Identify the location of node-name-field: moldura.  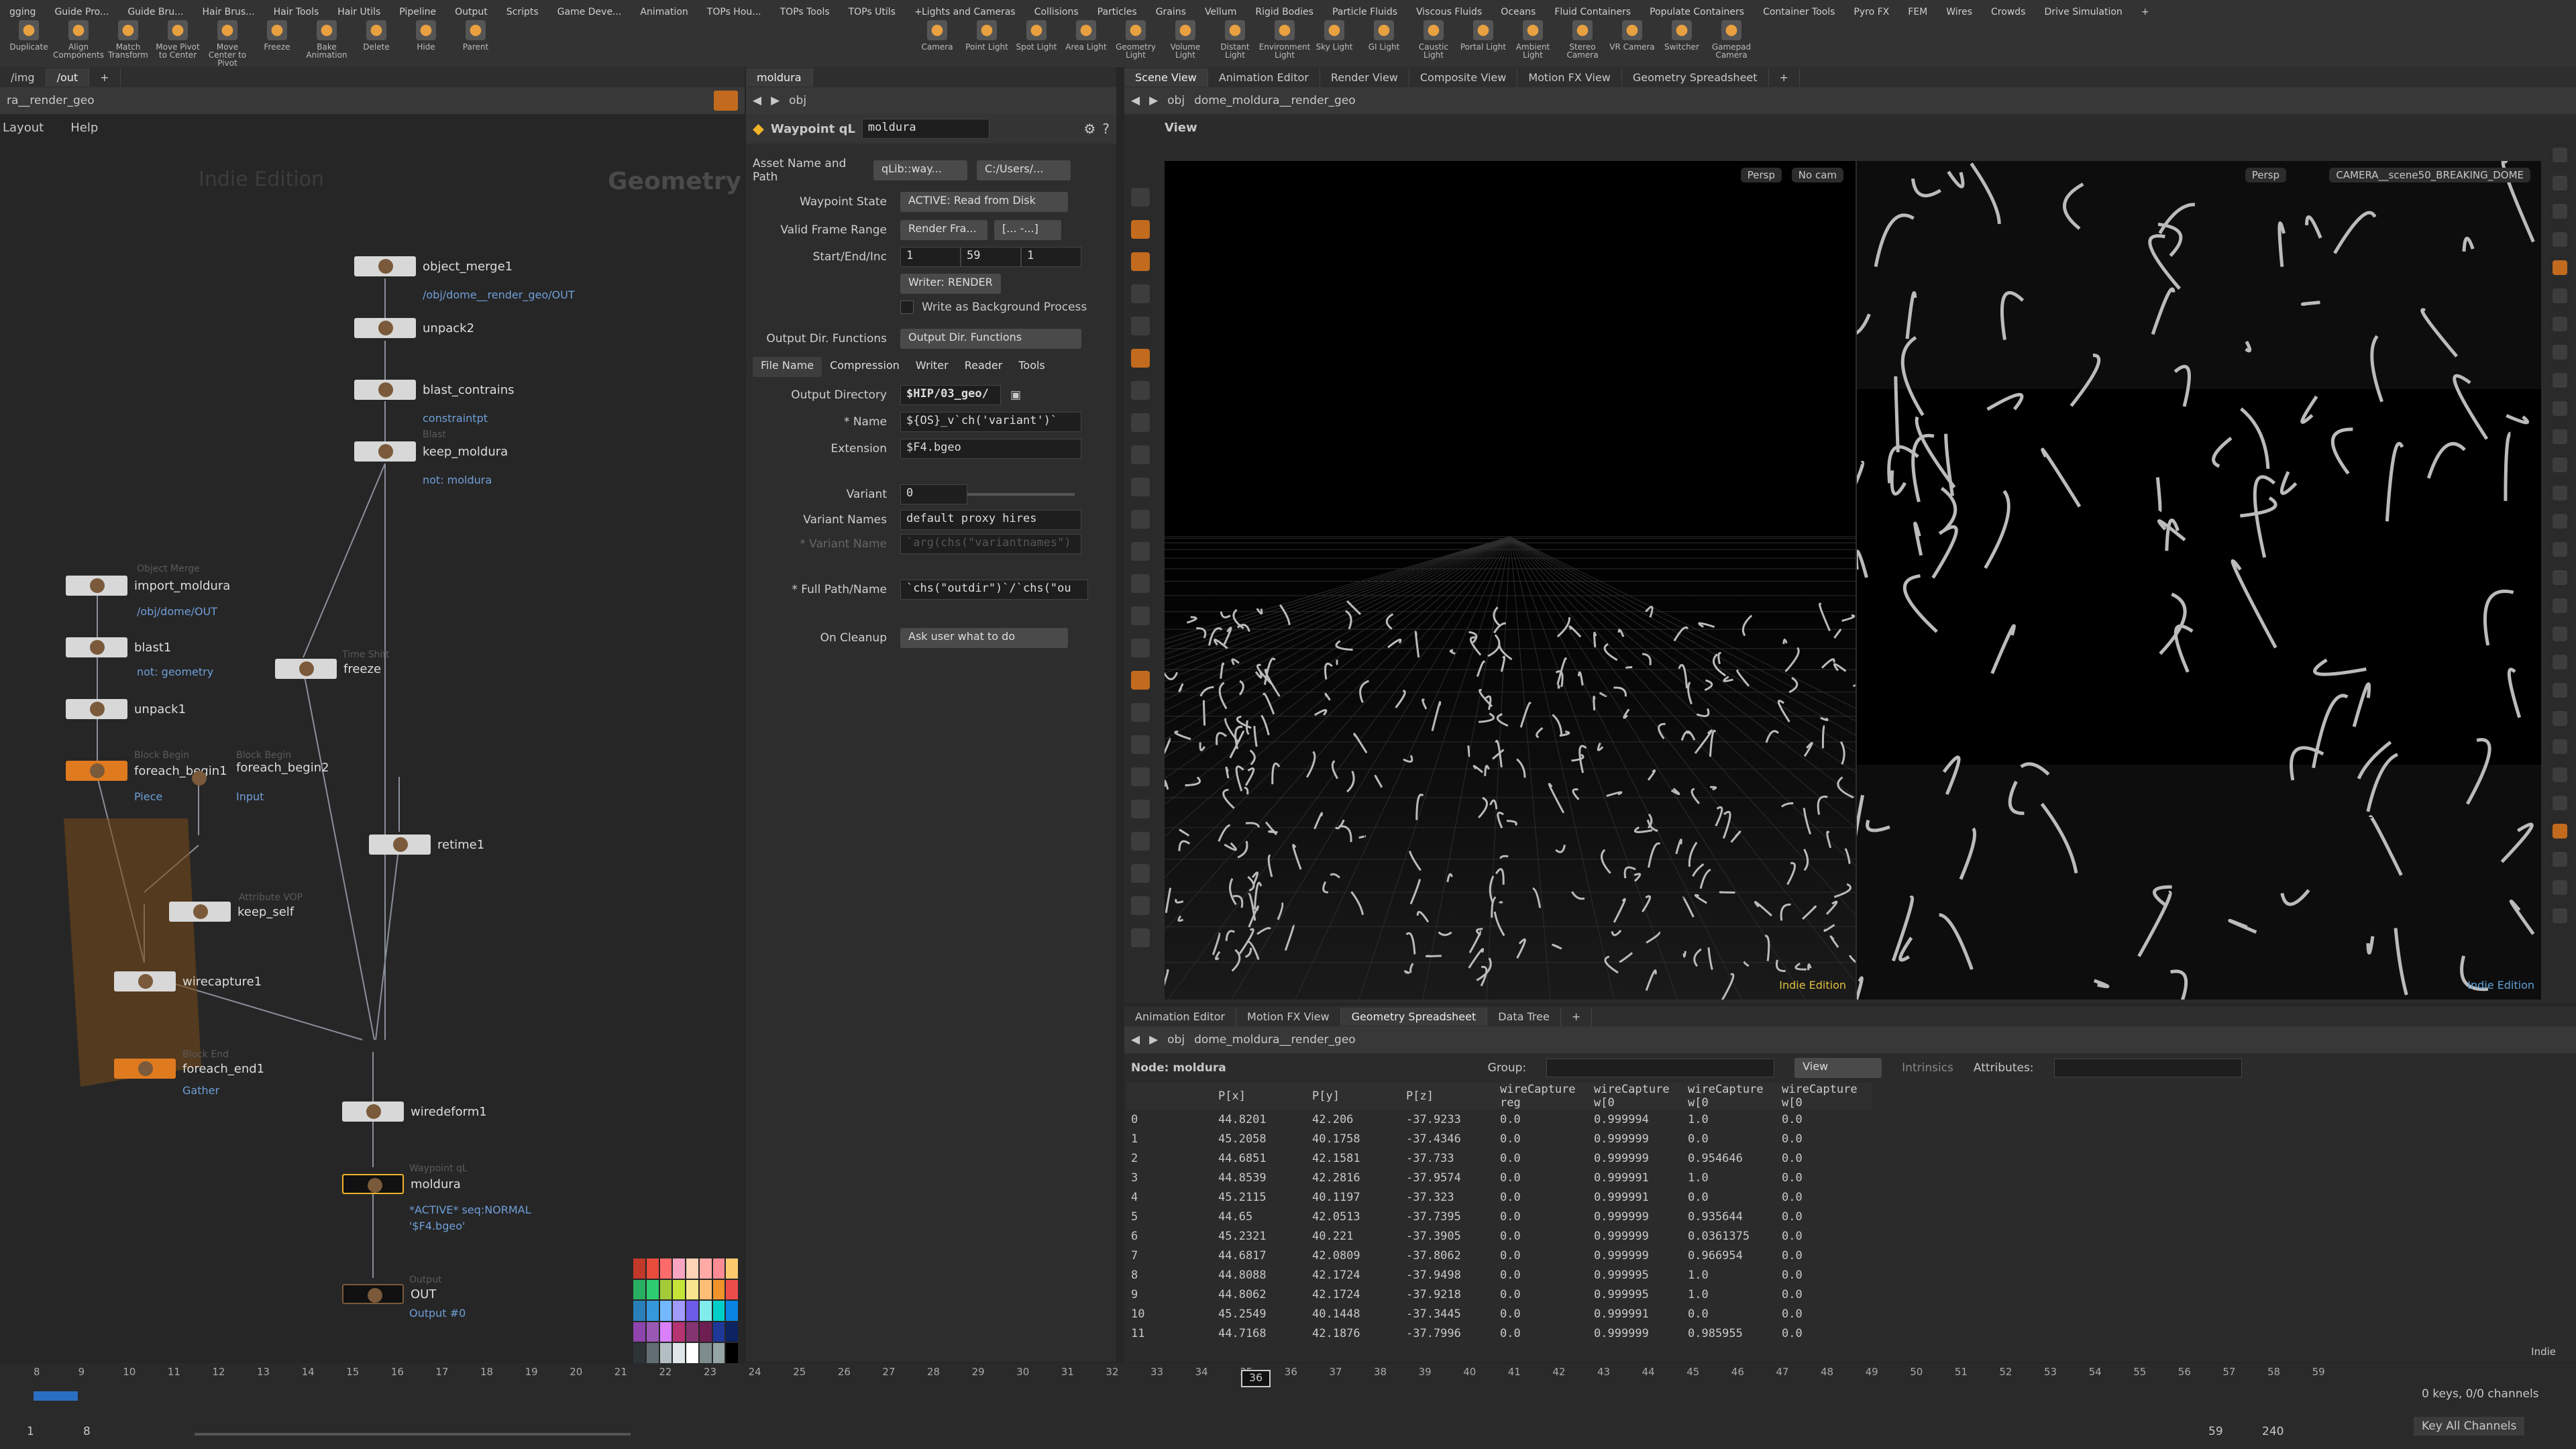
(925, 129).